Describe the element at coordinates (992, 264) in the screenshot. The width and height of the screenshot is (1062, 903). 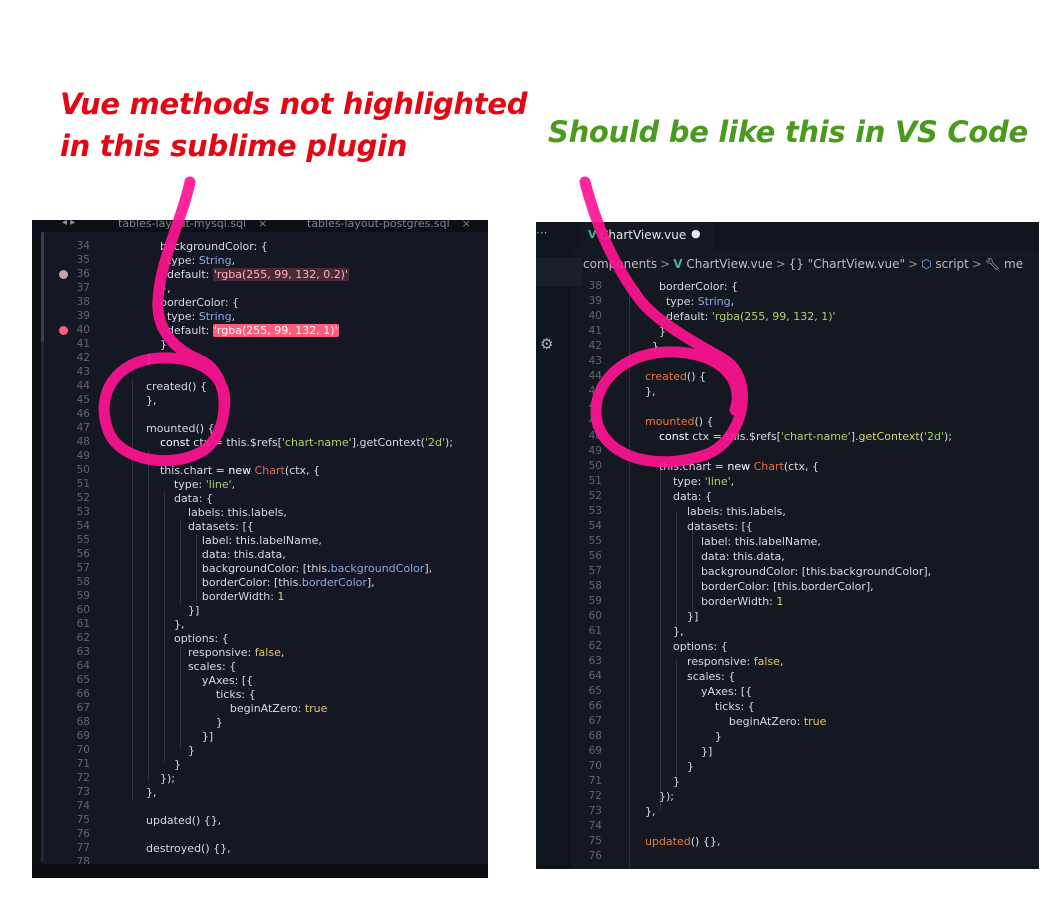
I see `wrench-icon: 🔧︎` at that location.